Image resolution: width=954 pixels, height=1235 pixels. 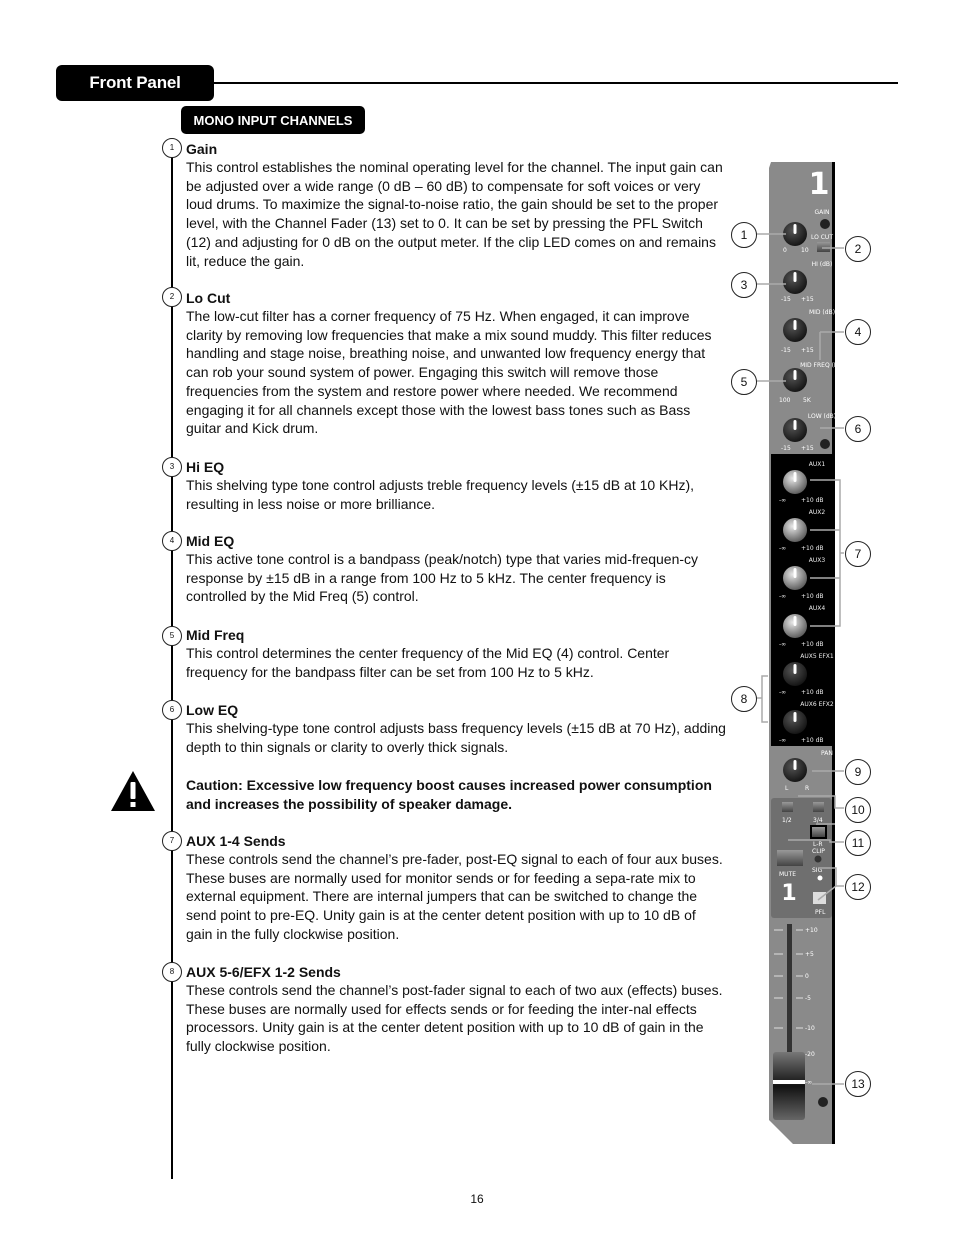 What do you see at coordinates (172, 636) in the screenshot?
I see `item-number-badge: 5` at bounding box center [172, 636].